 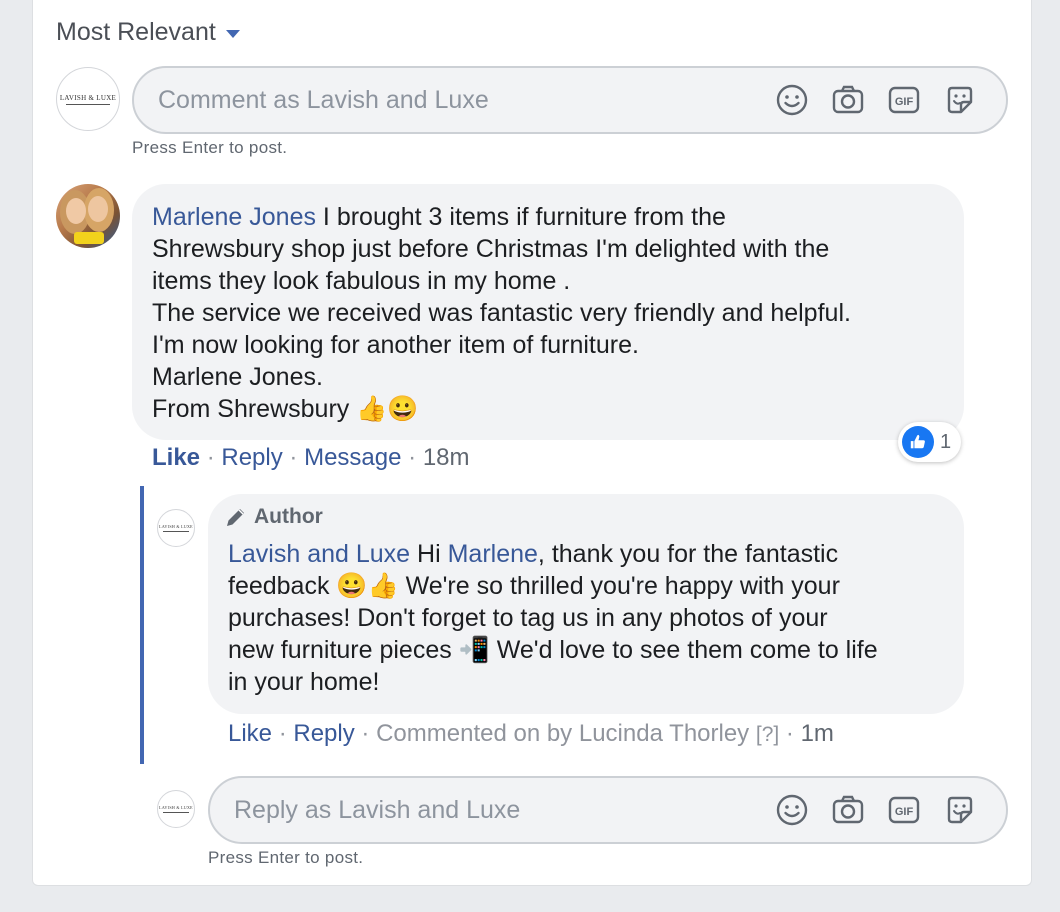 I want to click on comment-text-line: From Shrewsbury 👍😀, so click(x=285, y=409).